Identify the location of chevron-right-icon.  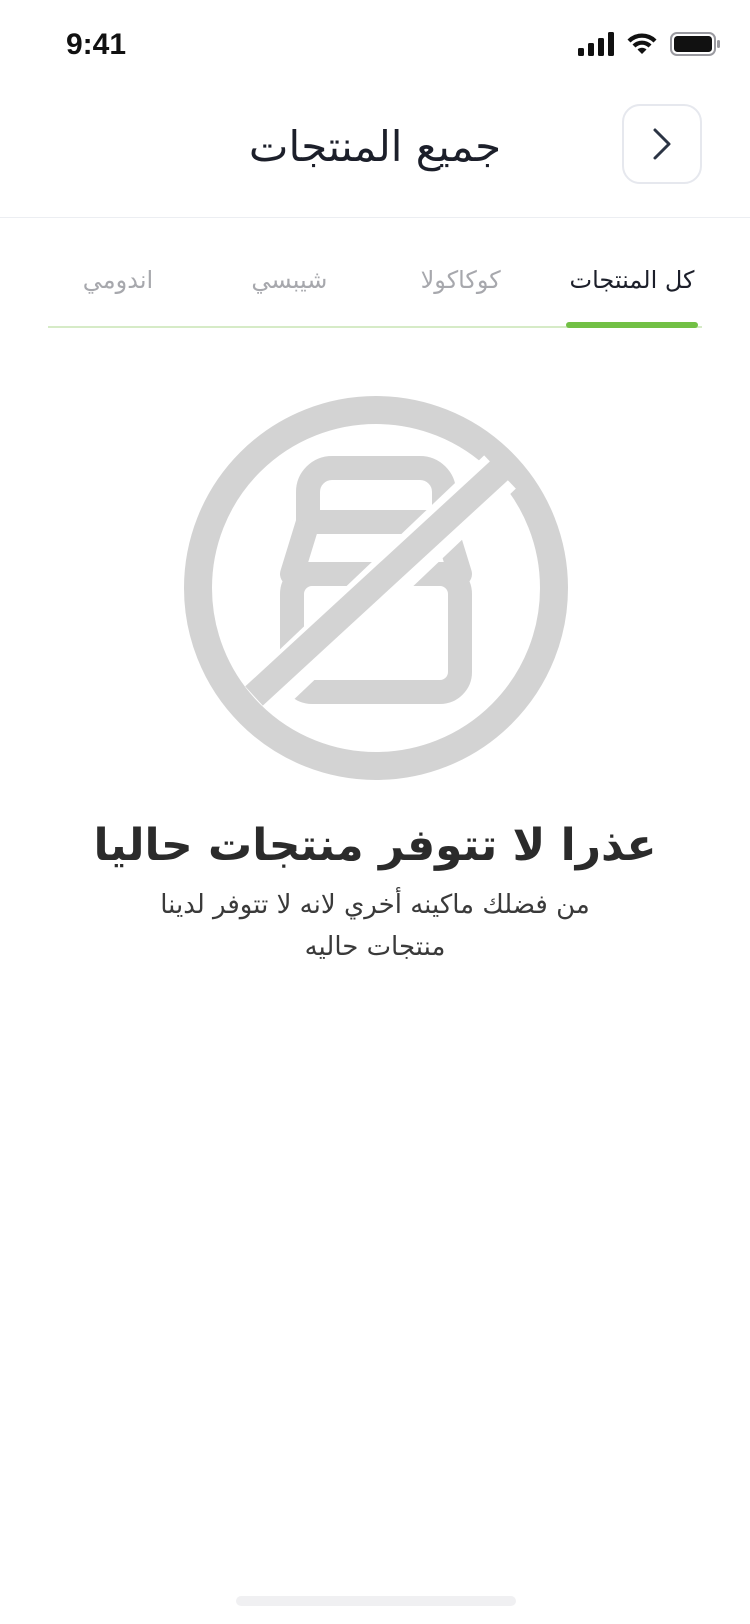
(662, 144).